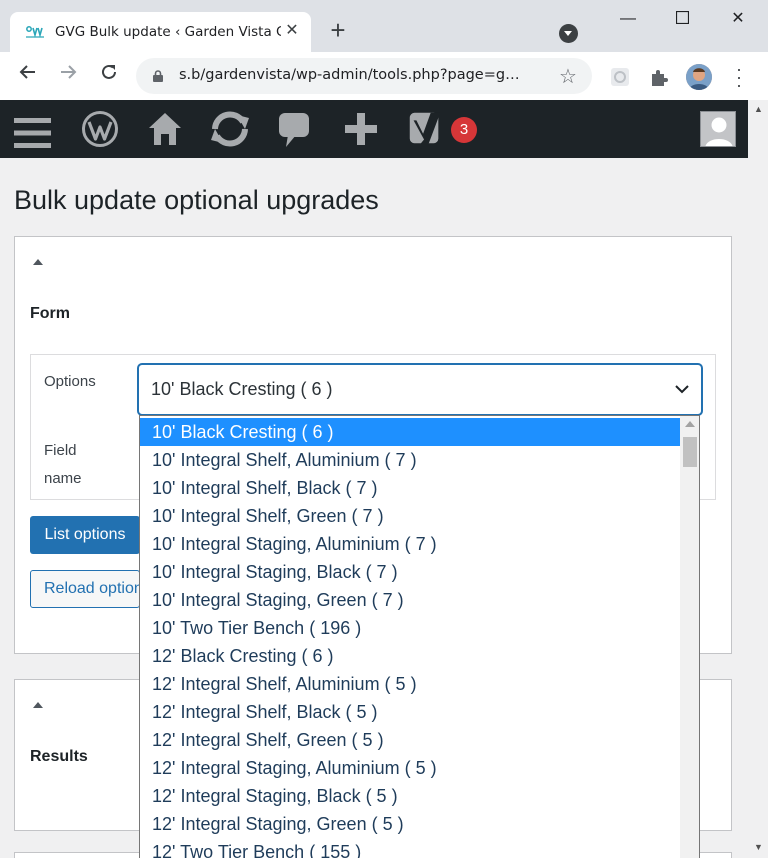 This screenshot has height=858, width=768. I want to click on dropdown-option: 10' Integral Shelf, Black ( 7 ), so click(410, 488).